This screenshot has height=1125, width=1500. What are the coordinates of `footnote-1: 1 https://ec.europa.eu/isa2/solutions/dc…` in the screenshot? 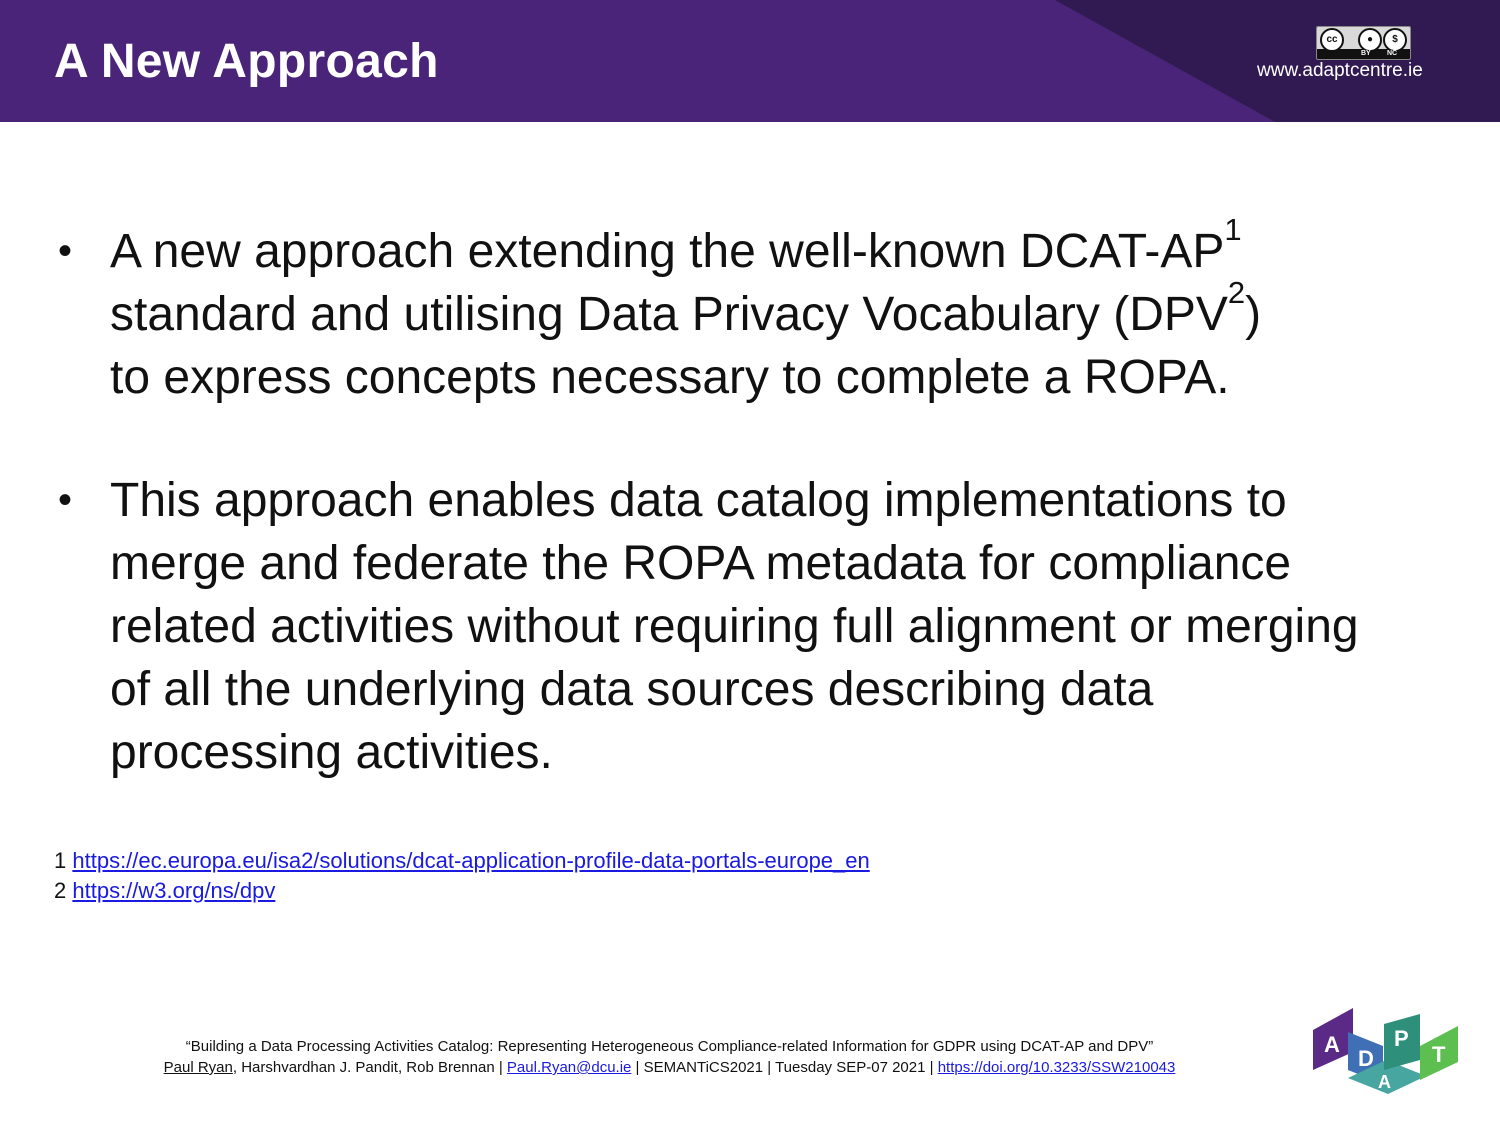 It's located at (462, 861).